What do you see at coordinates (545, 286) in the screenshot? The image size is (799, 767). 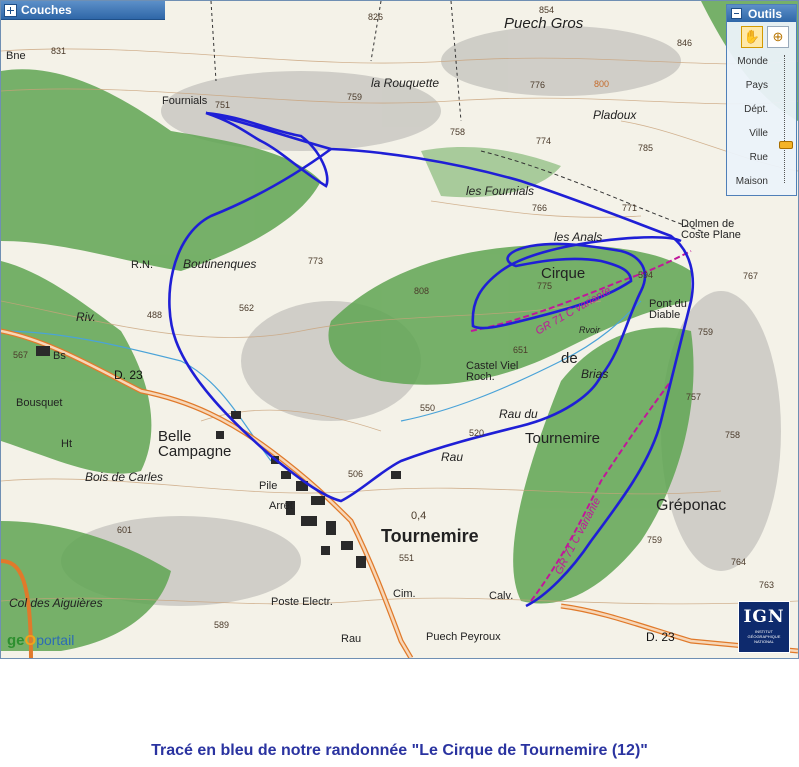 I see `altitude-label: 775` at bounding box center [545, 286].